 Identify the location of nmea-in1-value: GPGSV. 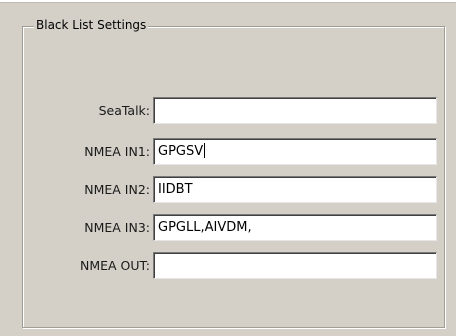
(181, 151).